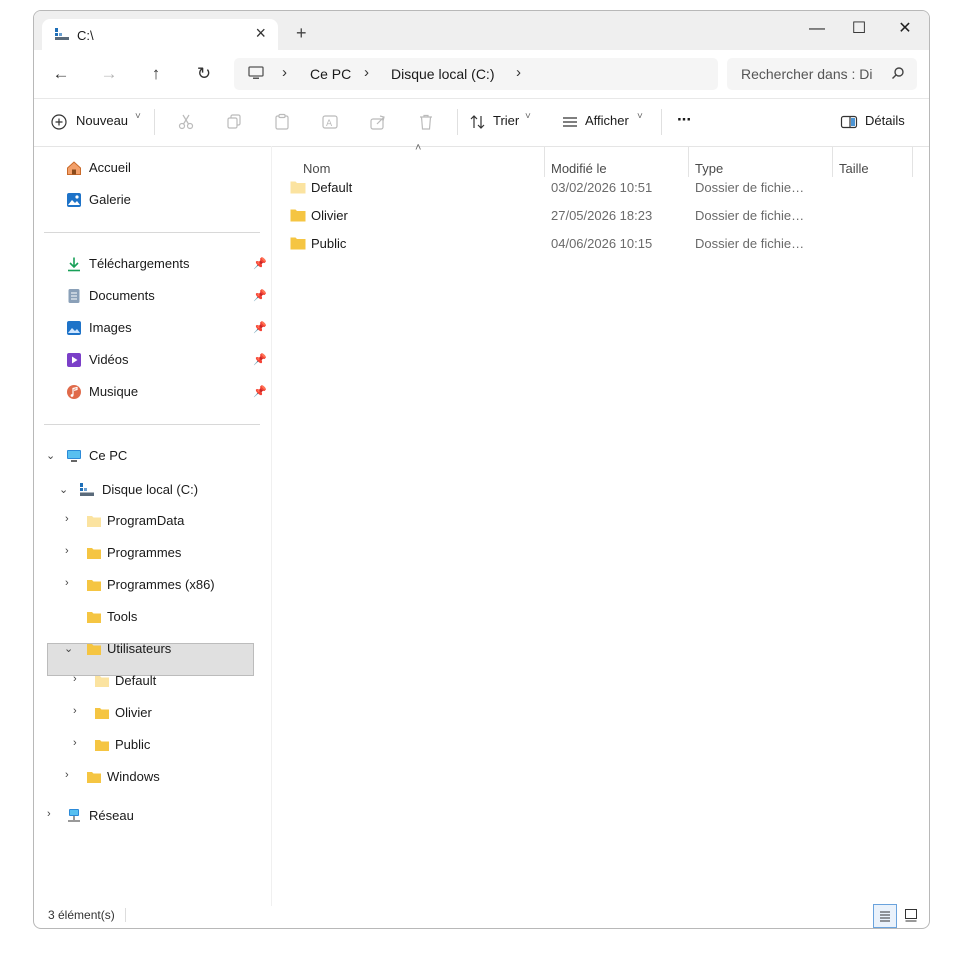  Describe the element at coordinates (817, 29) in the screenshot. I see `minimize-button: —` at that location.